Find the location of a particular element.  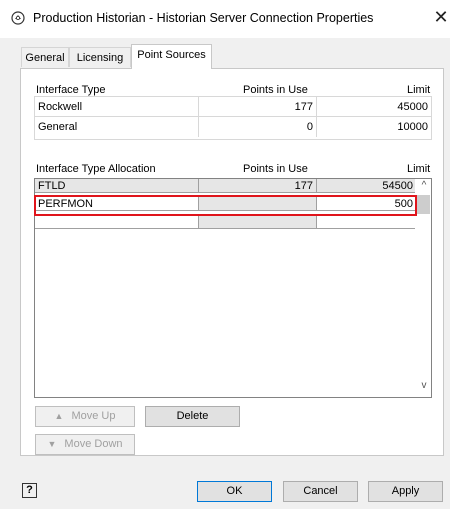

limit-cell: 45000 is located at coordinates (374, 107).